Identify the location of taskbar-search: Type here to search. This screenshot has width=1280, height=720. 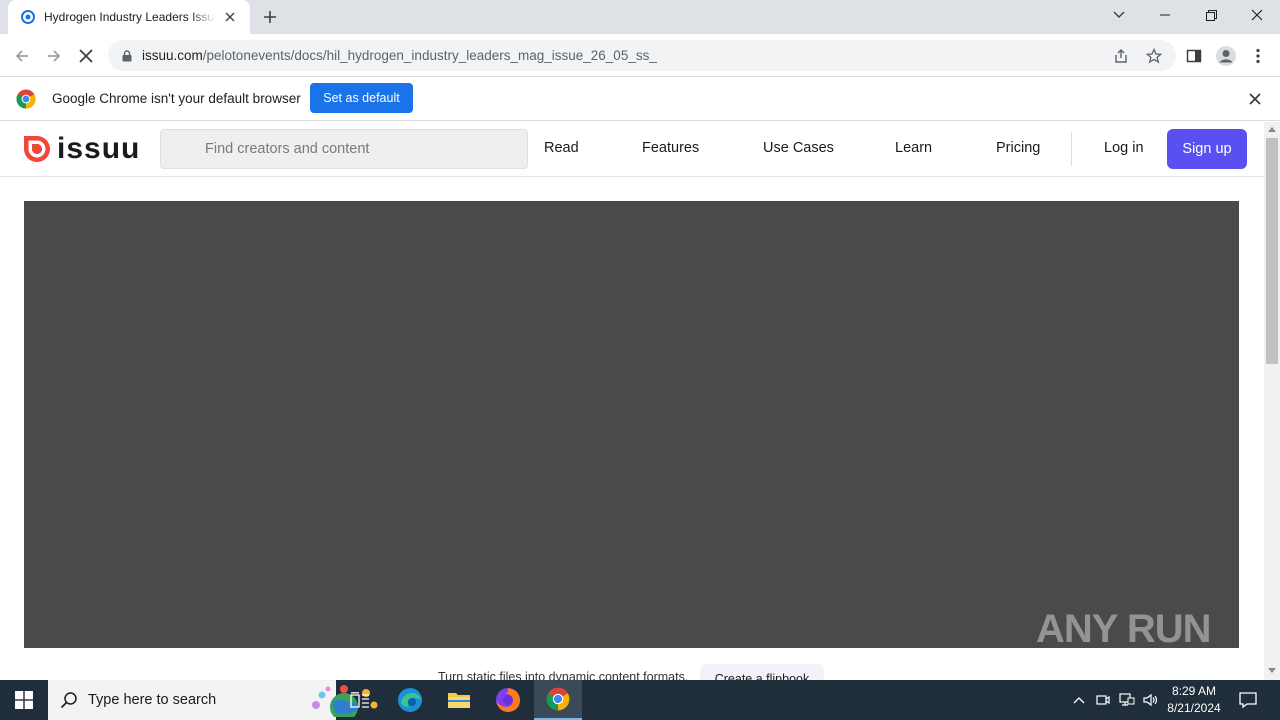
(213, 700).